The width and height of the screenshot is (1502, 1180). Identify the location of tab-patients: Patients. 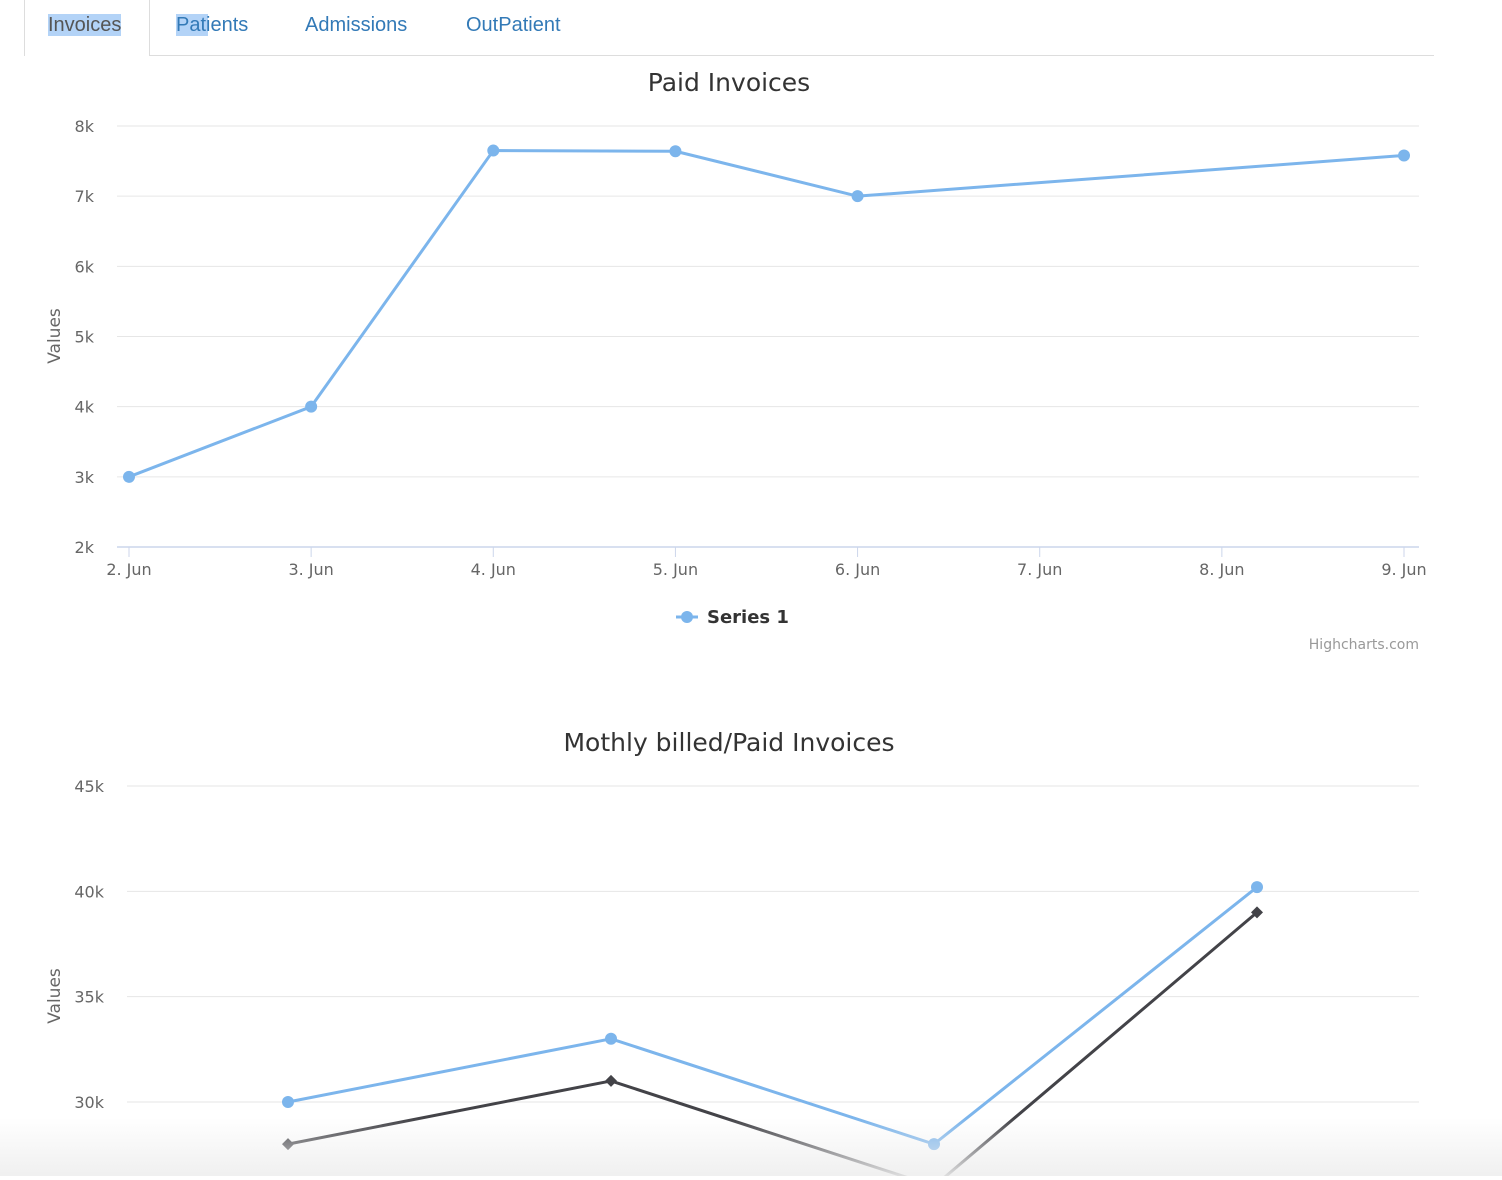
(231, 27).